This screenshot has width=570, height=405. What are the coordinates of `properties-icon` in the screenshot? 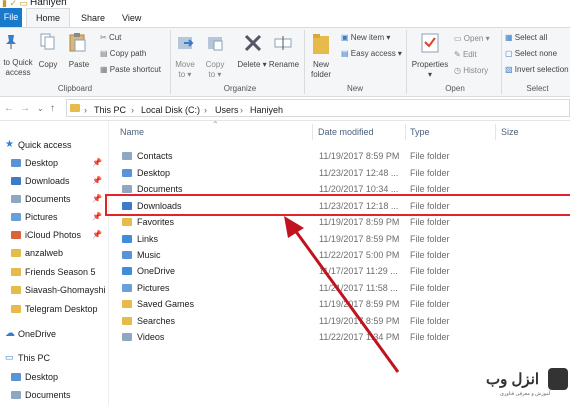 It's located at (430, 43).